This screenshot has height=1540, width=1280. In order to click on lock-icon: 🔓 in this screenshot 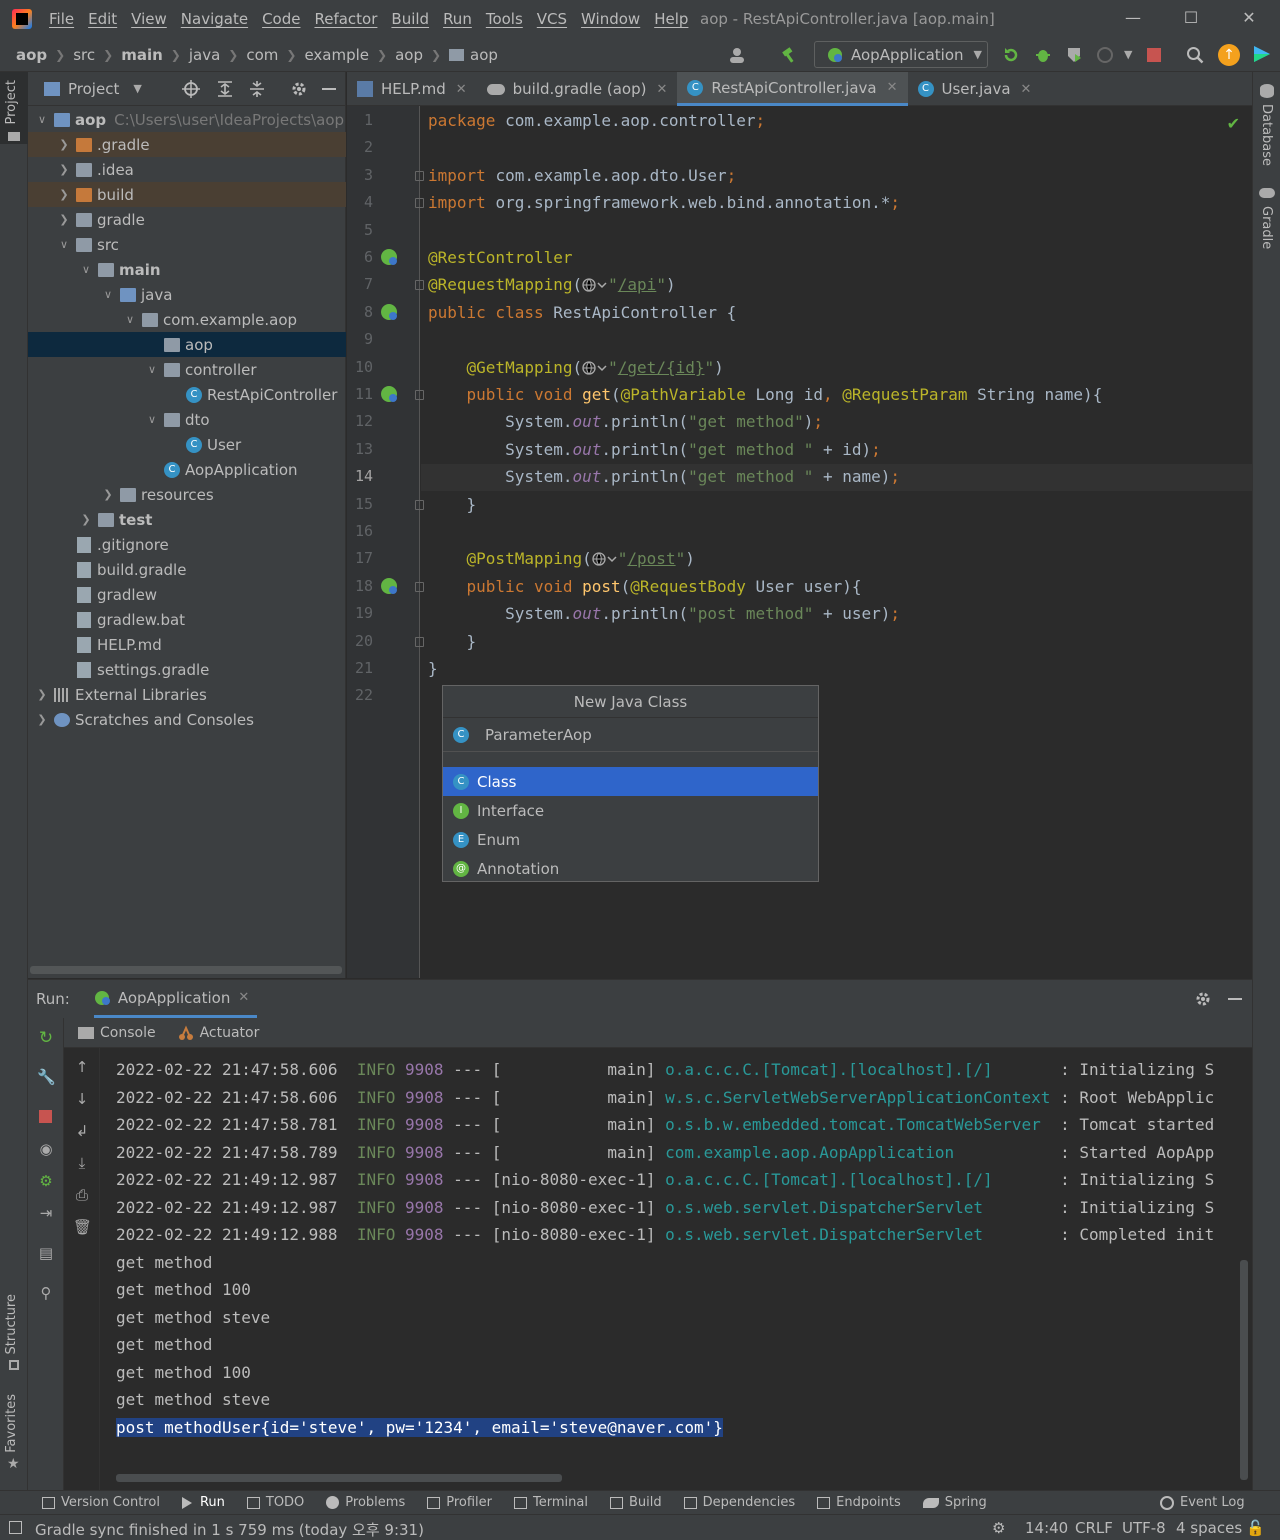, I will do `click(1255, 1528)`.